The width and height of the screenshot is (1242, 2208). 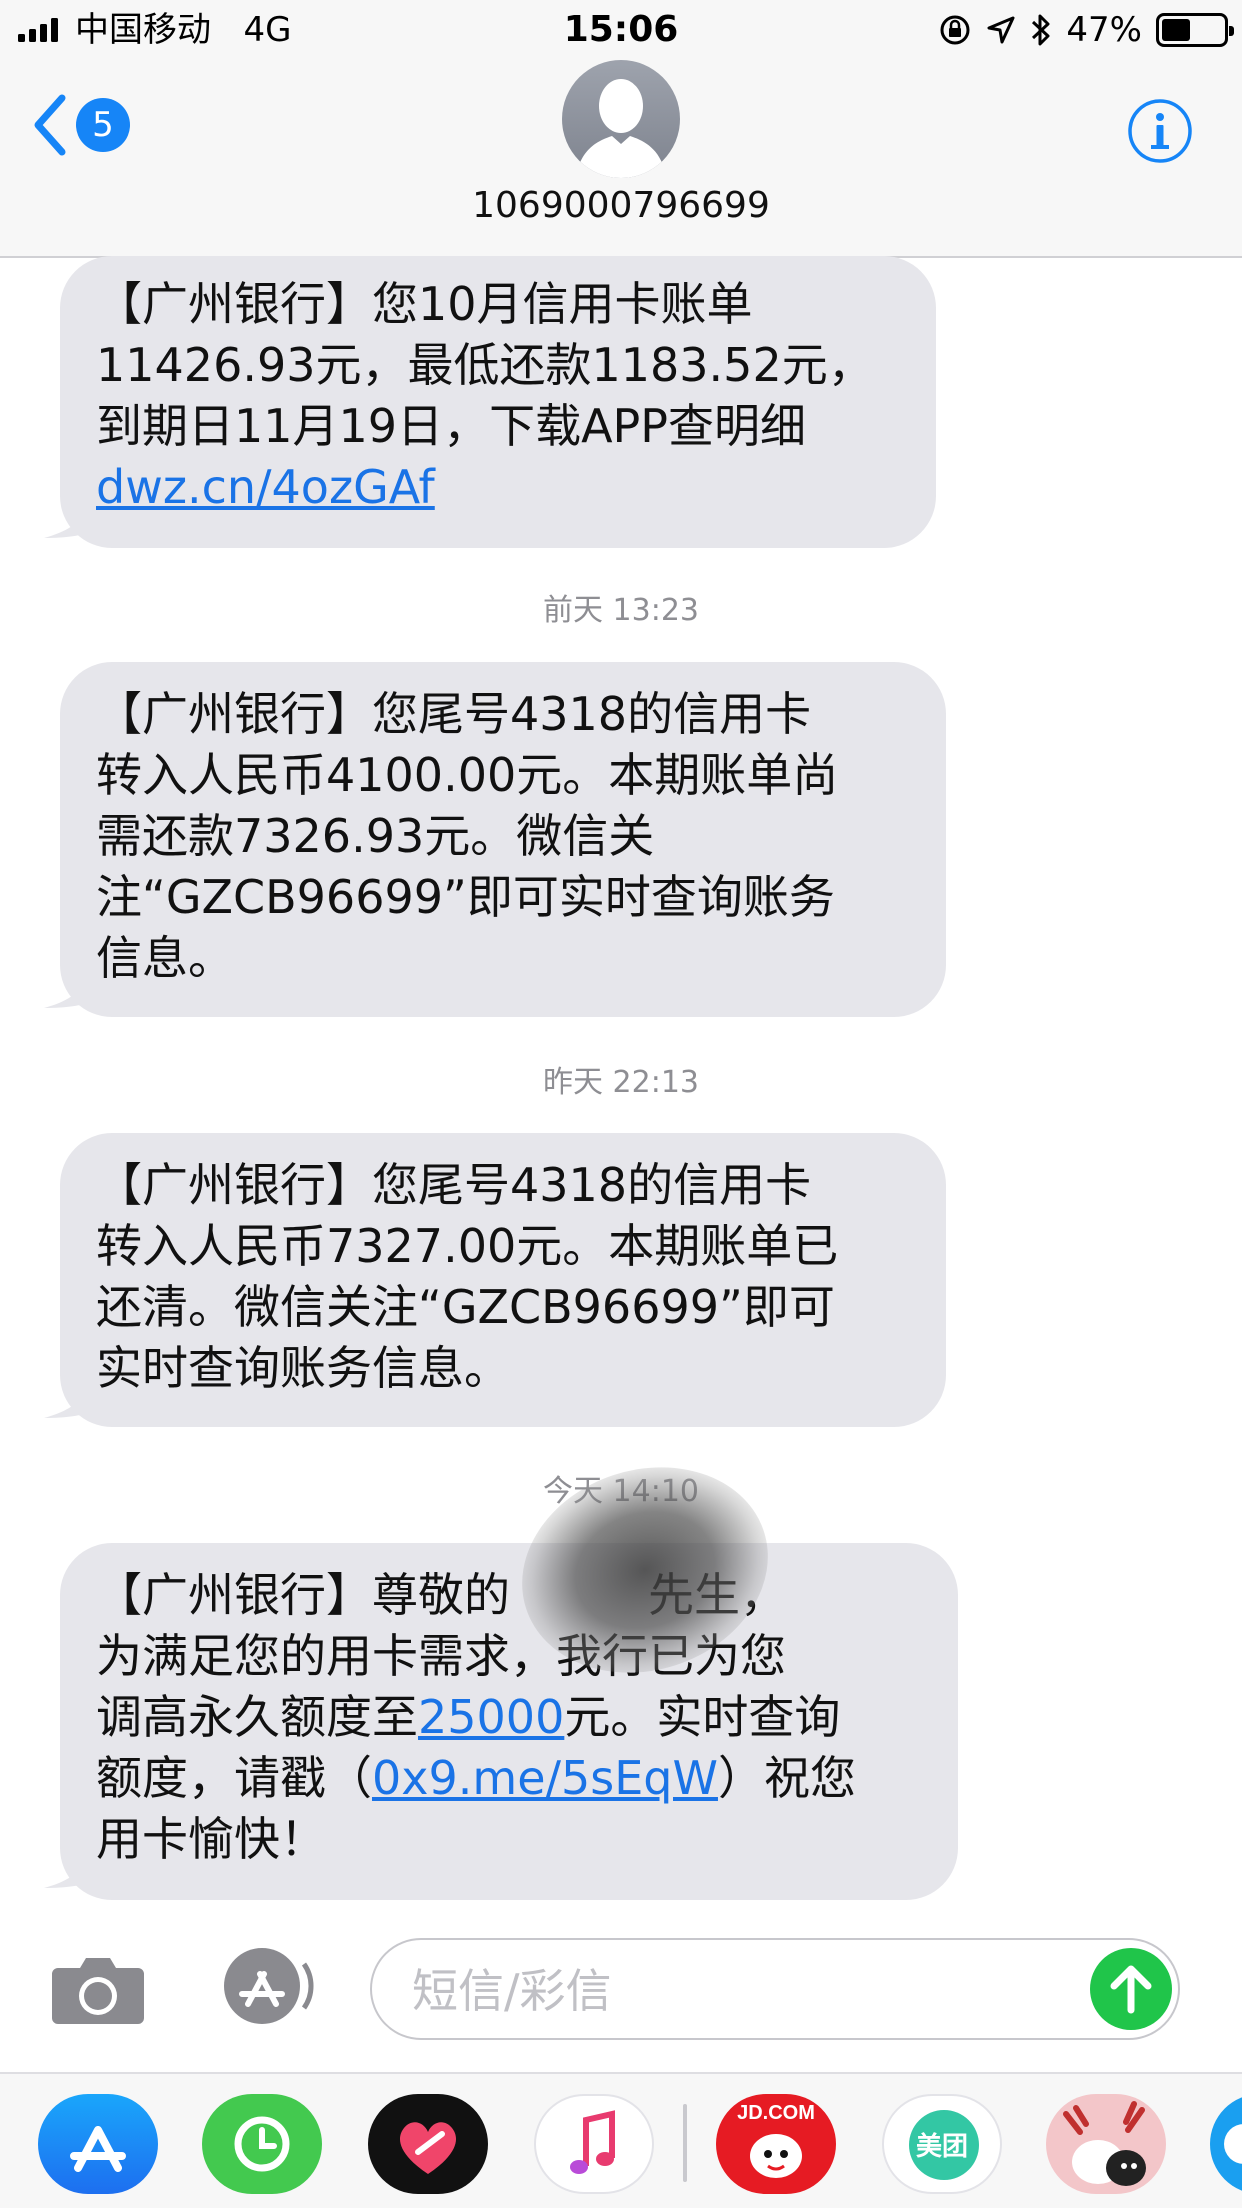 What do you see at coordinates (776, 2156) in the screenshot?
I see `jd-mascot-icon` at bounding box center [776, 2156].